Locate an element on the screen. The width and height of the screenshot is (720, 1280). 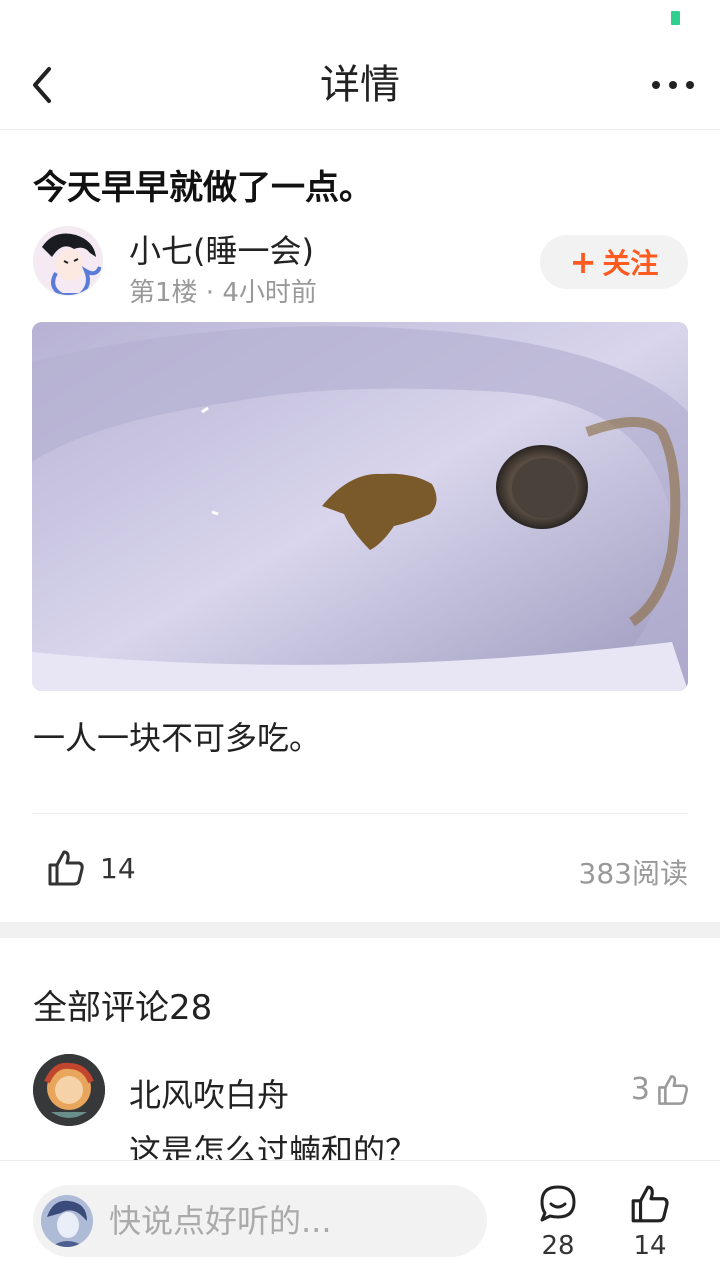
back-icon is located at coordinates (42, 85).